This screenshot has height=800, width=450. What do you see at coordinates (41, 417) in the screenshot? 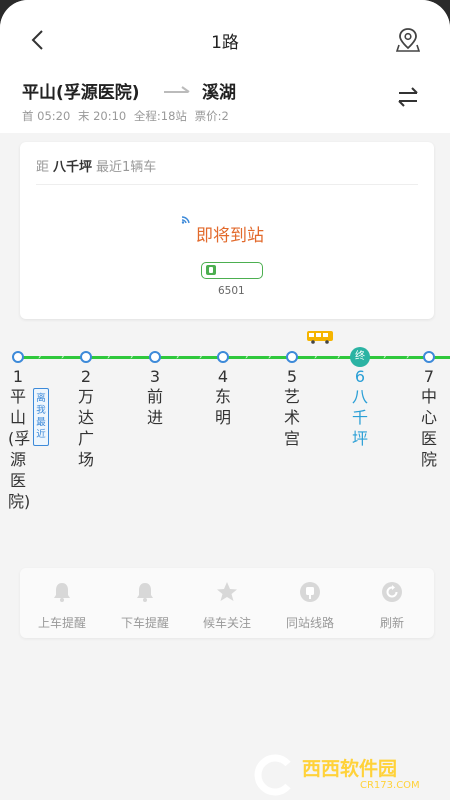
I see `nearest-stop-tag: 离我最近` at bounding box center [41, 417].